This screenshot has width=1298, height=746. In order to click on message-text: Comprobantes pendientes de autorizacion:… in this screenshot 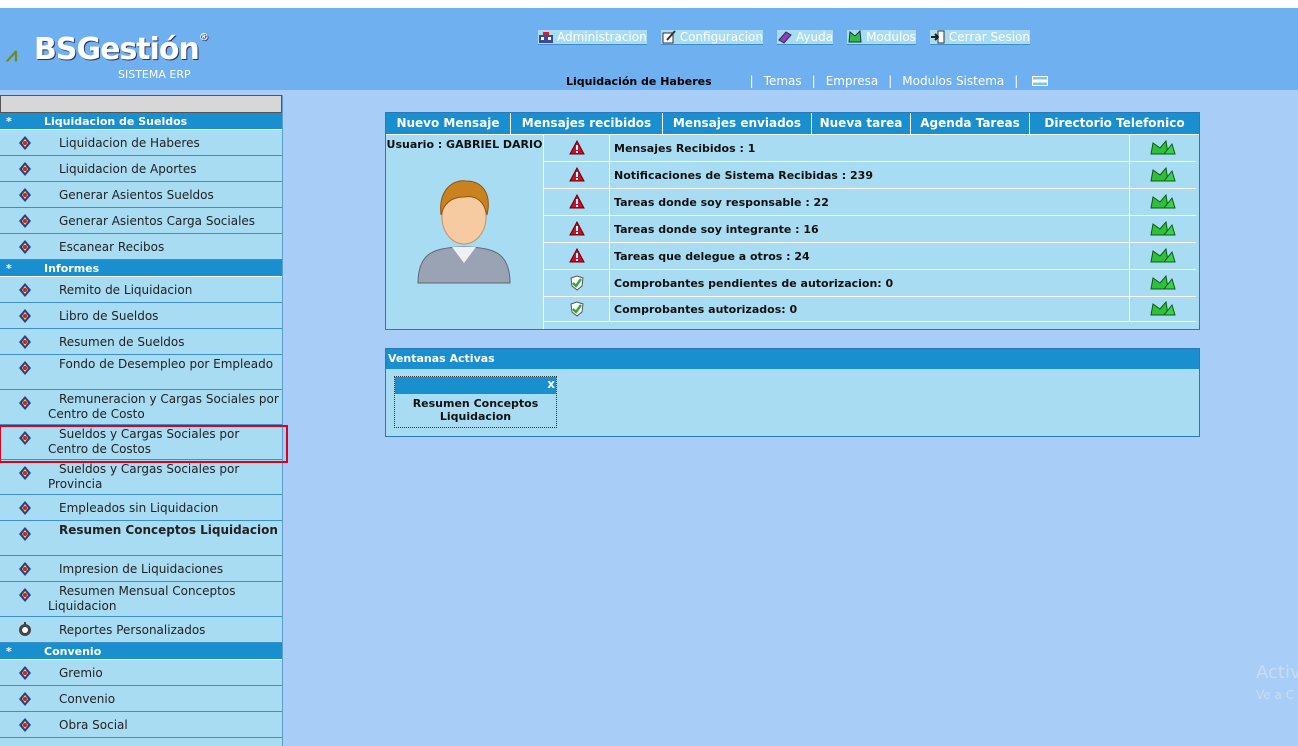, I will do `click(870, 283)`.